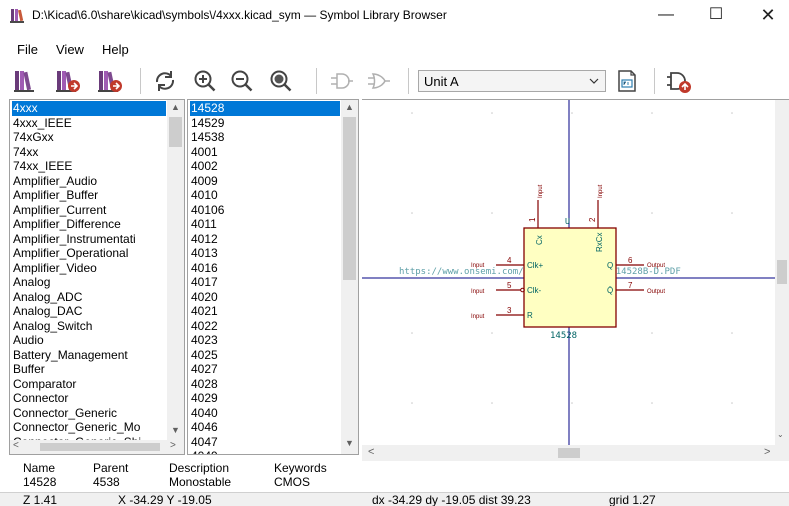 This screenshot has height=506, width=789. Describe the element at coordinates (265, 239) in the screenshot. I see `list-item: 4012` at that location.